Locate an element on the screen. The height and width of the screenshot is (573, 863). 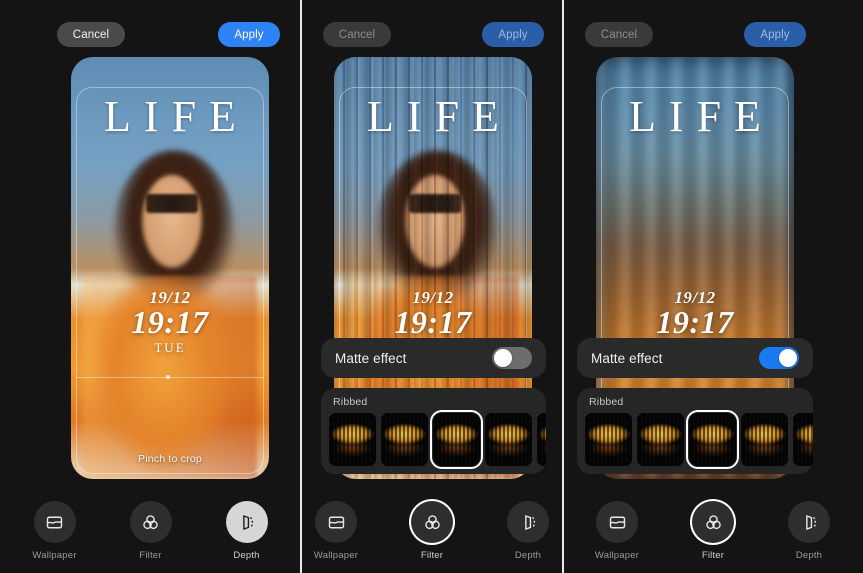
lockscreen-day: TUE is located at coordinates (170, 347).